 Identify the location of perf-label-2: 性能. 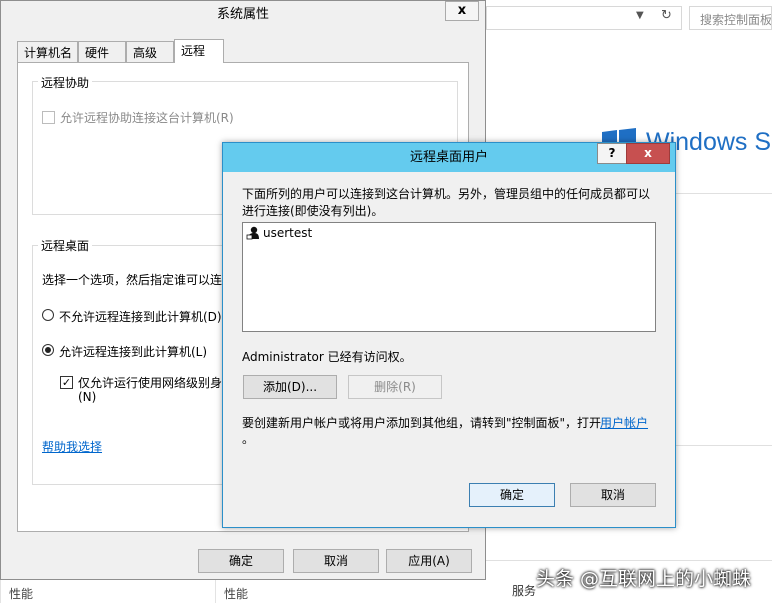
(236, 594).